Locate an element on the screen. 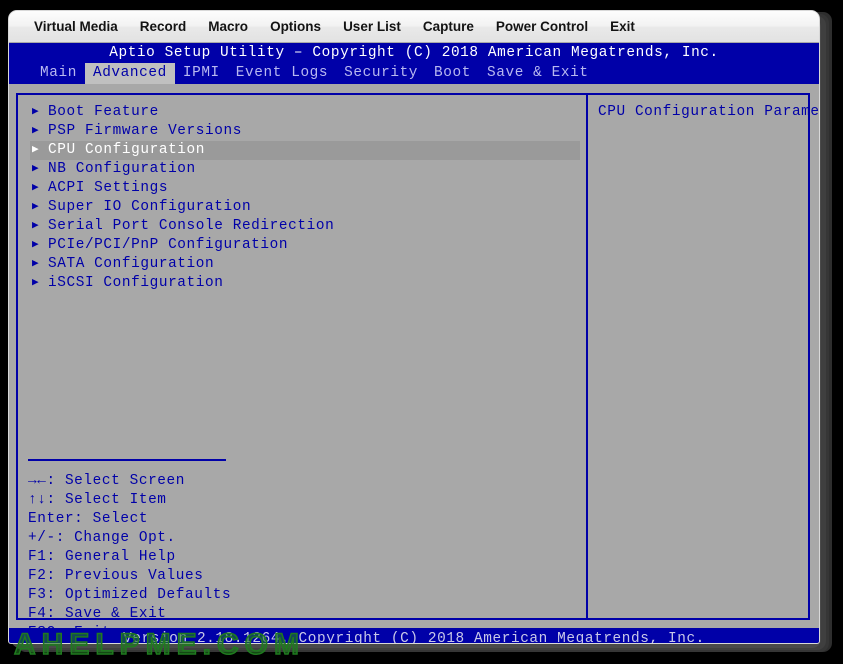 The image size is (843, 664). menu-entry-label: Serial Port Console Redirection is located at coordinates (191, 226).